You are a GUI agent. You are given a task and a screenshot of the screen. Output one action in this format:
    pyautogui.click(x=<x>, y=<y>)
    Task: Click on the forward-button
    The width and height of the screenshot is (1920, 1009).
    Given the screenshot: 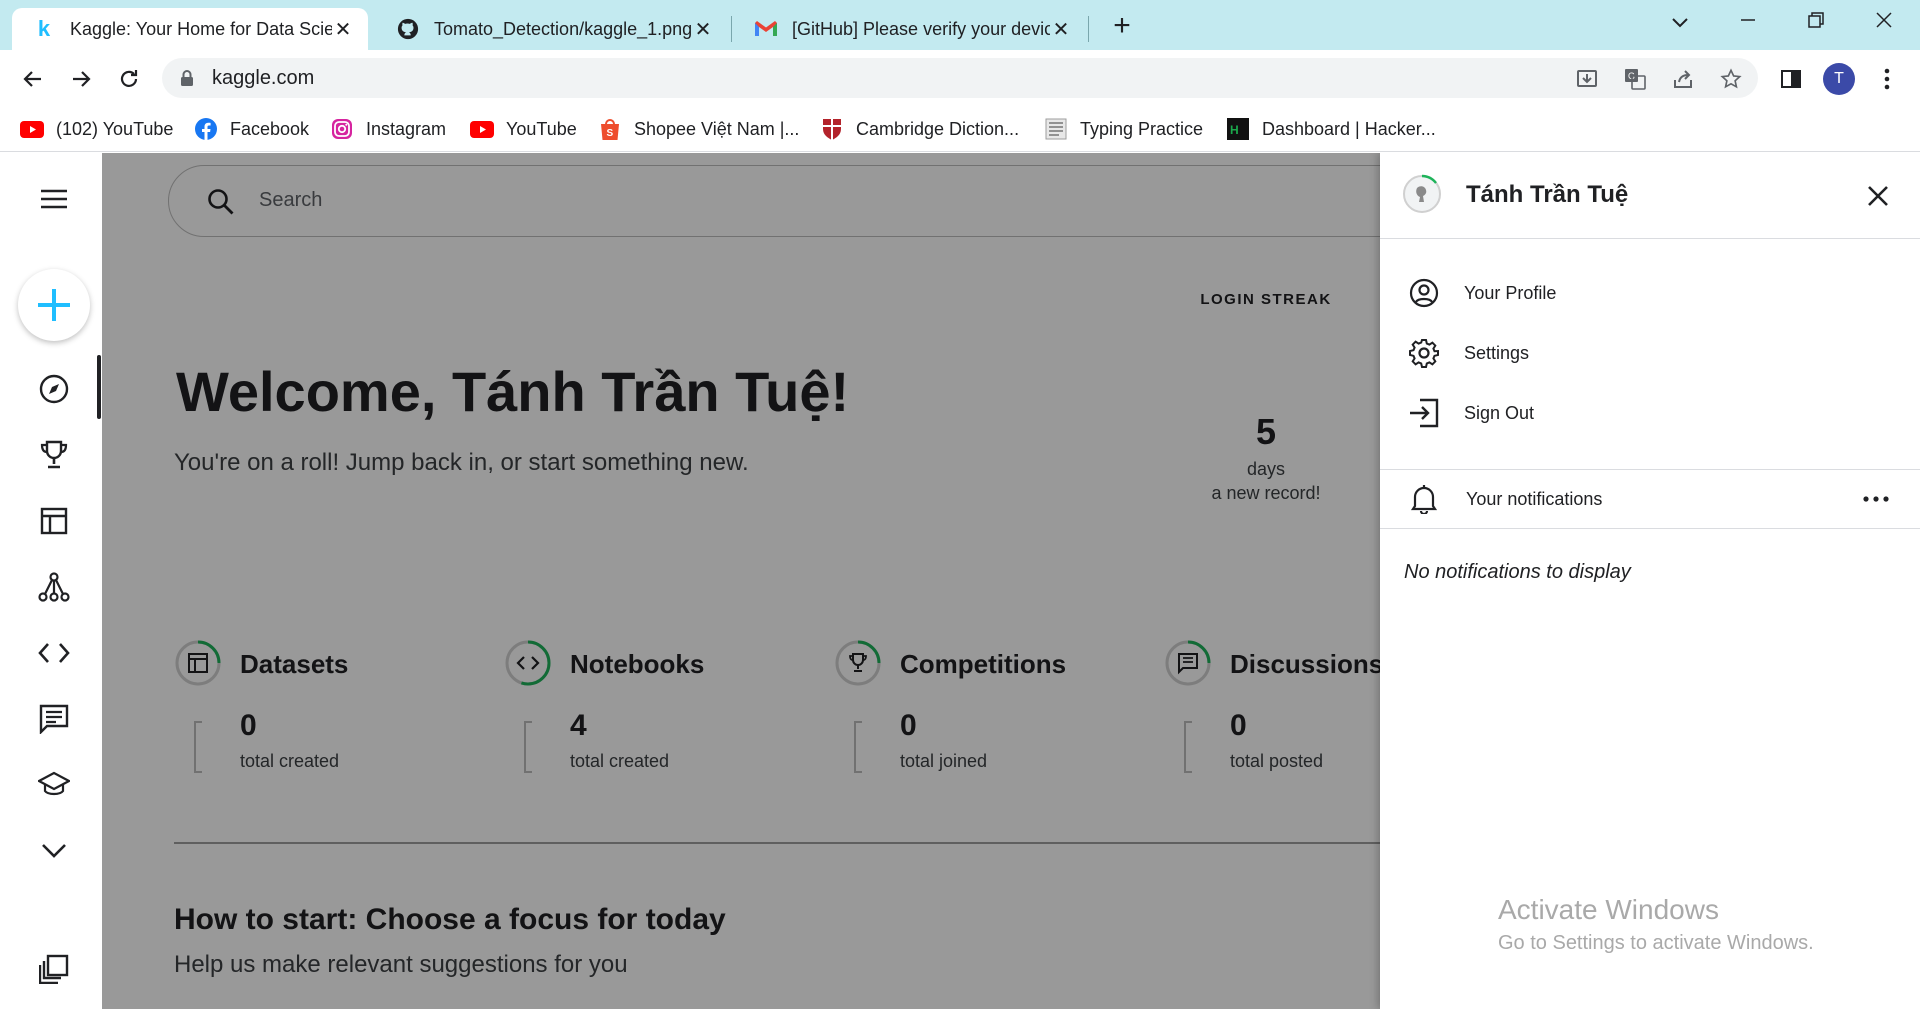 What is the action you would take?
    pyautogui.click(x=81, y=79)
    